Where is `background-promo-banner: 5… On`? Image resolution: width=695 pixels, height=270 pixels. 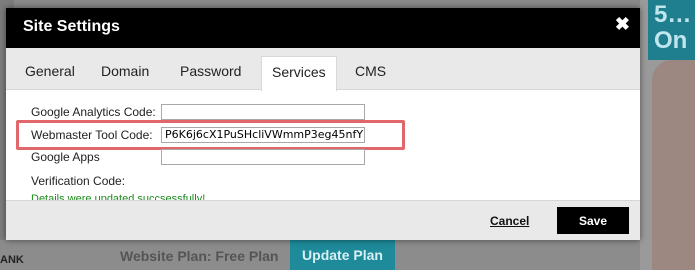 background-promo-banner: 5… On is located at coordinates (671, 30).